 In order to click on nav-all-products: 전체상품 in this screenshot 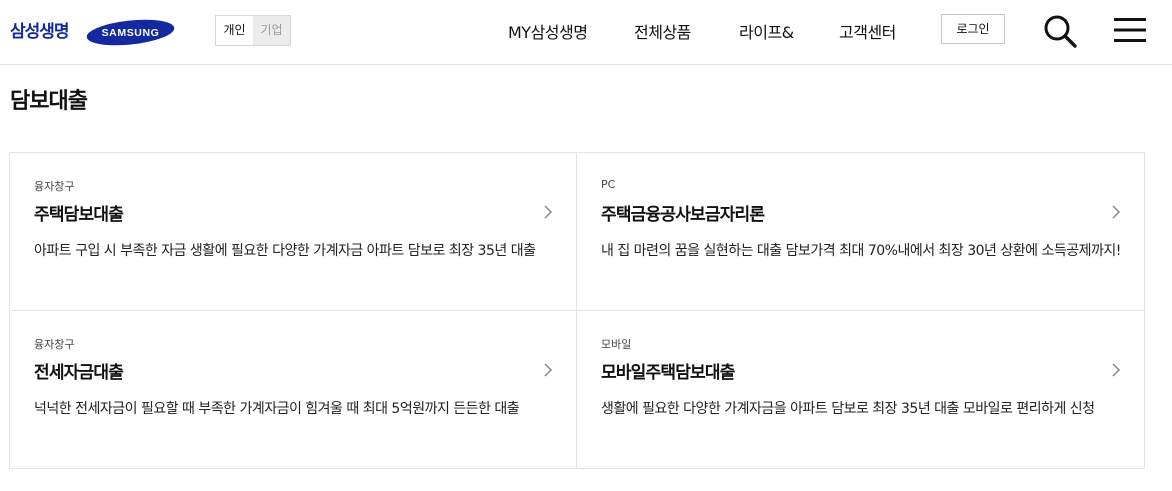, I will do `click(662, 31)`.